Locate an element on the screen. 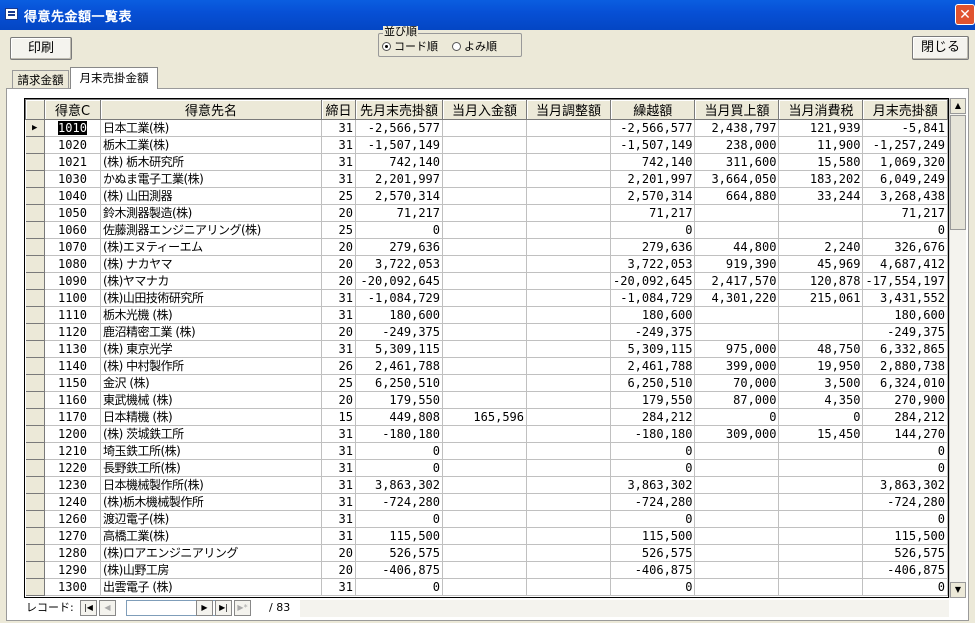 The width and height of the screenshot is (975, 623). cell-carryover: 6,250,510 is located at coordinates (653, 383).